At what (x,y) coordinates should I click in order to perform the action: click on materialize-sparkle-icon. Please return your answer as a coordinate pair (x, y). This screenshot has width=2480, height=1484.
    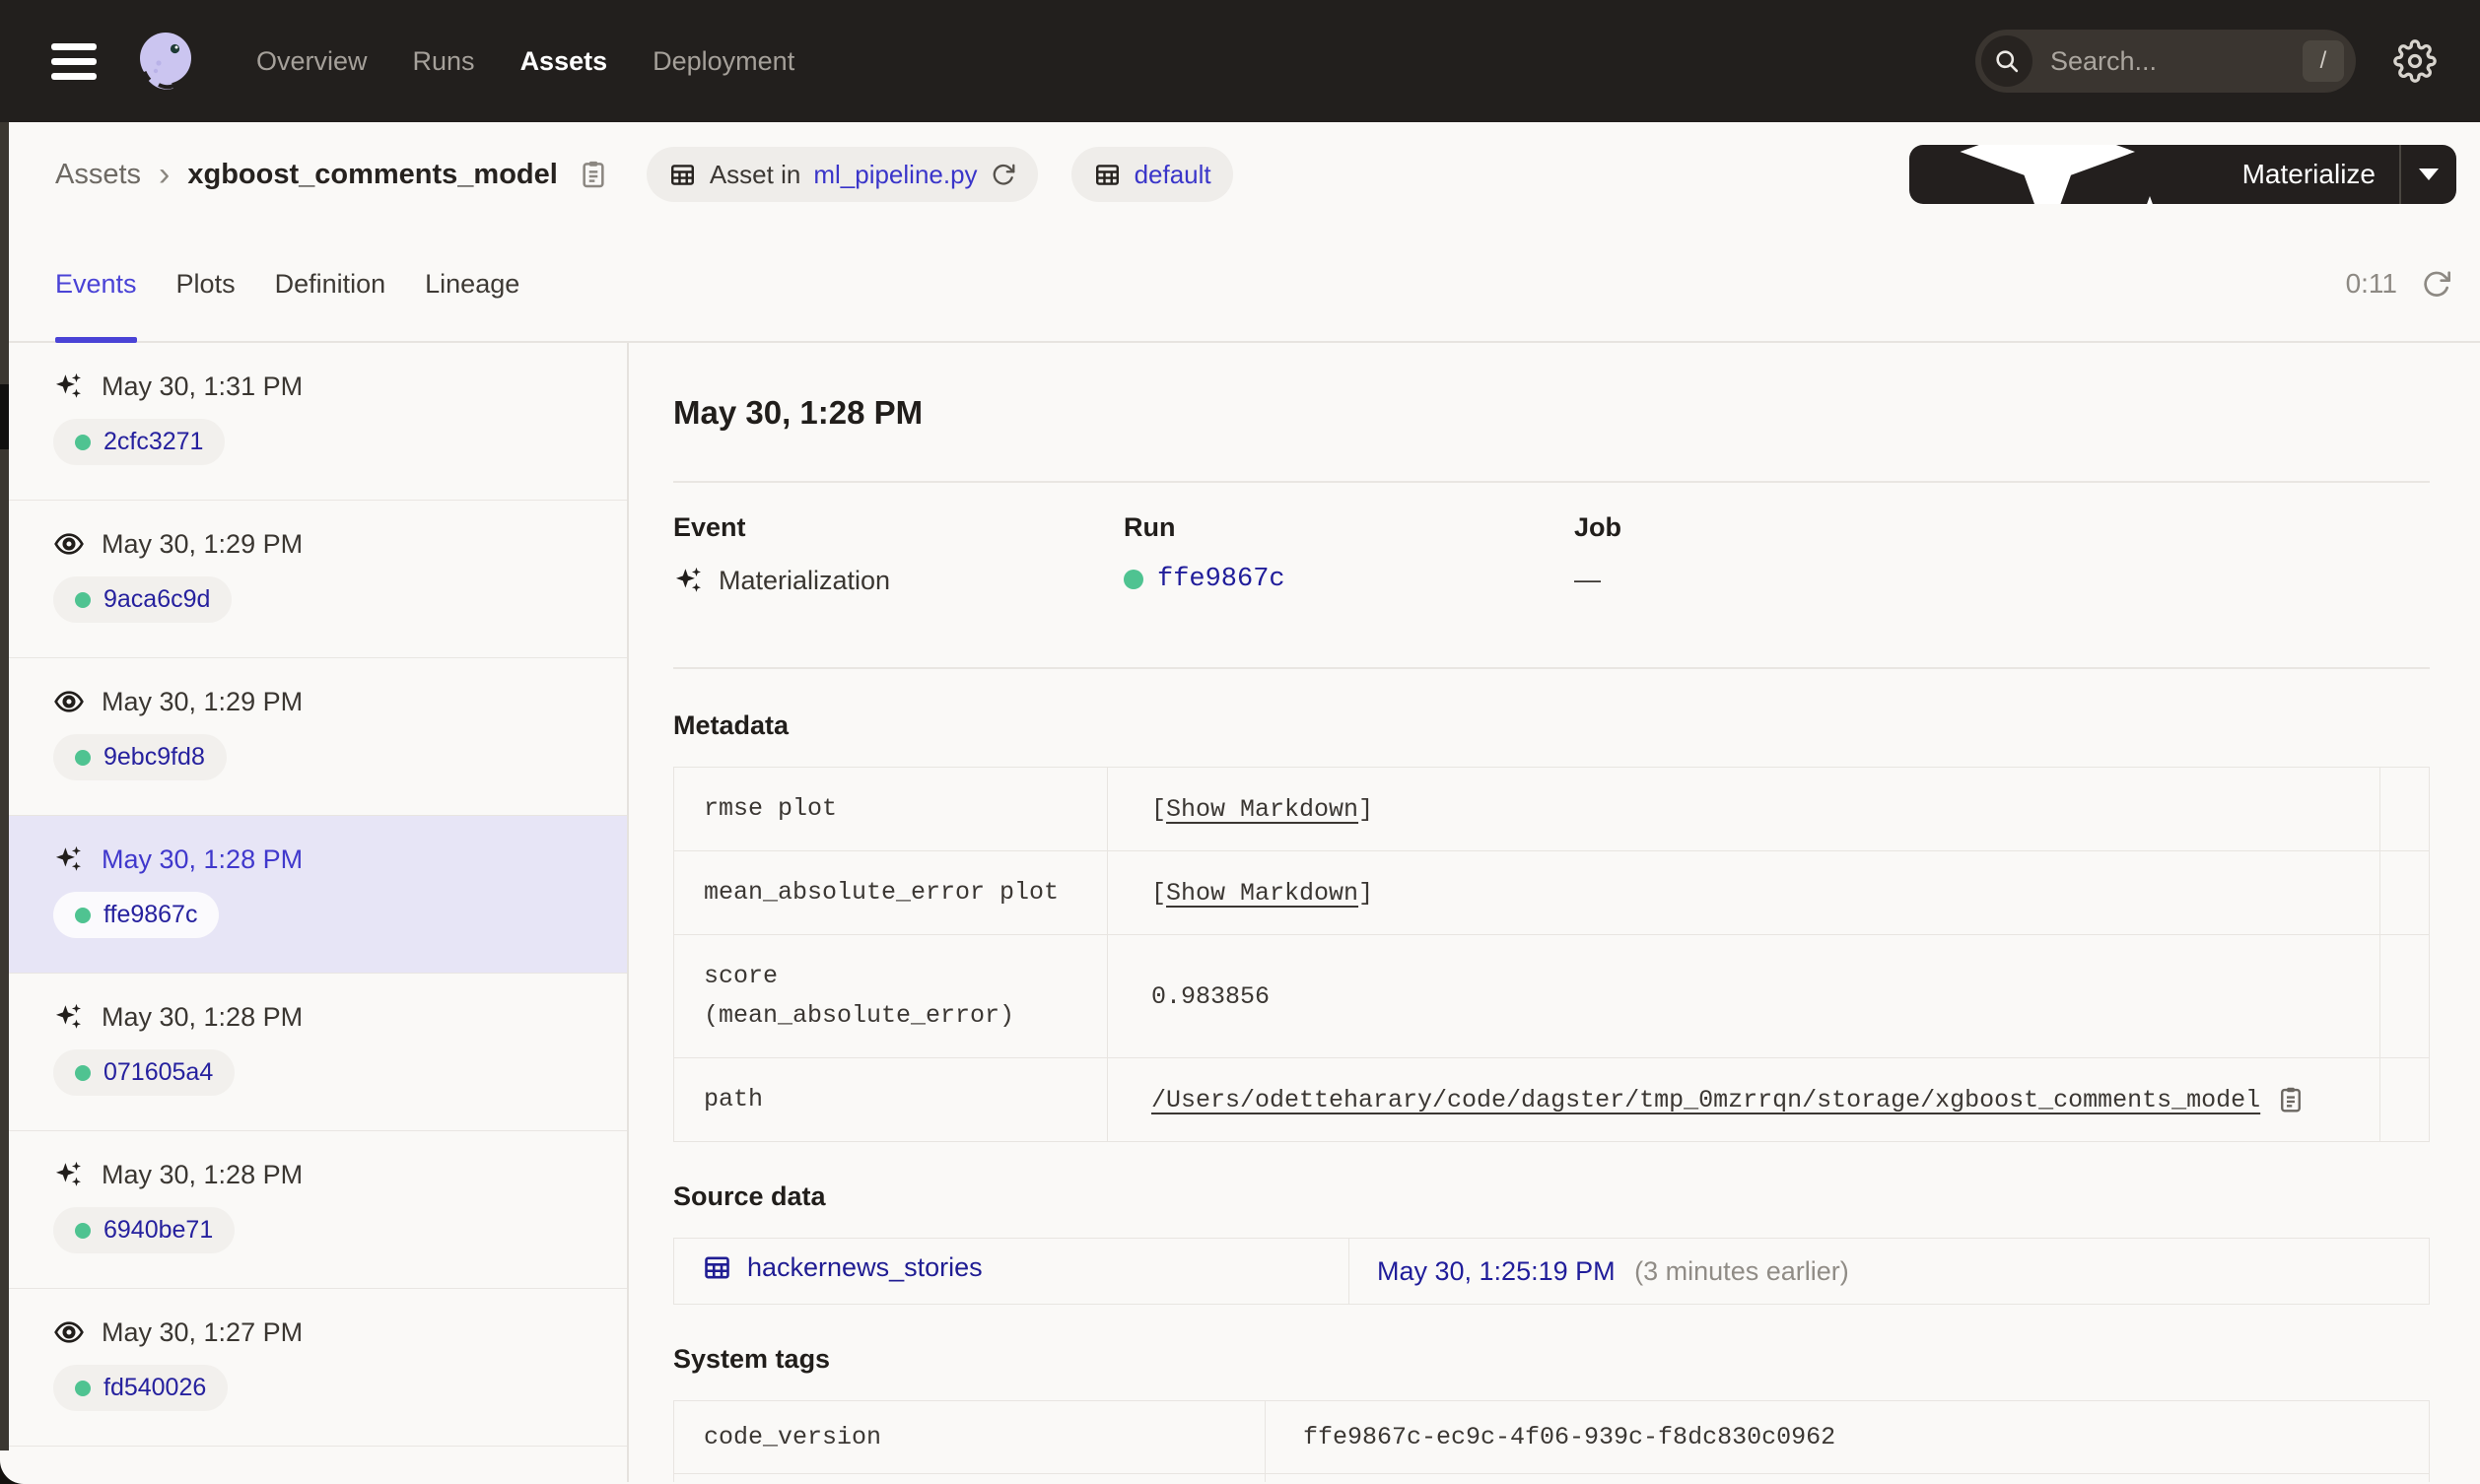
    Looking at the image, I should click on (2081, 174).